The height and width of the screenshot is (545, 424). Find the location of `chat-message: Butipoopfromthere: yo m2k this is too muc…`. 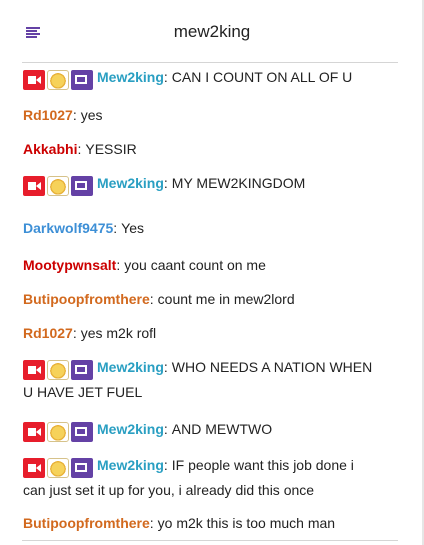

chat-message: Butipoopfromthere: yo m2k this is too muc… is located at coordinates (201, 523).